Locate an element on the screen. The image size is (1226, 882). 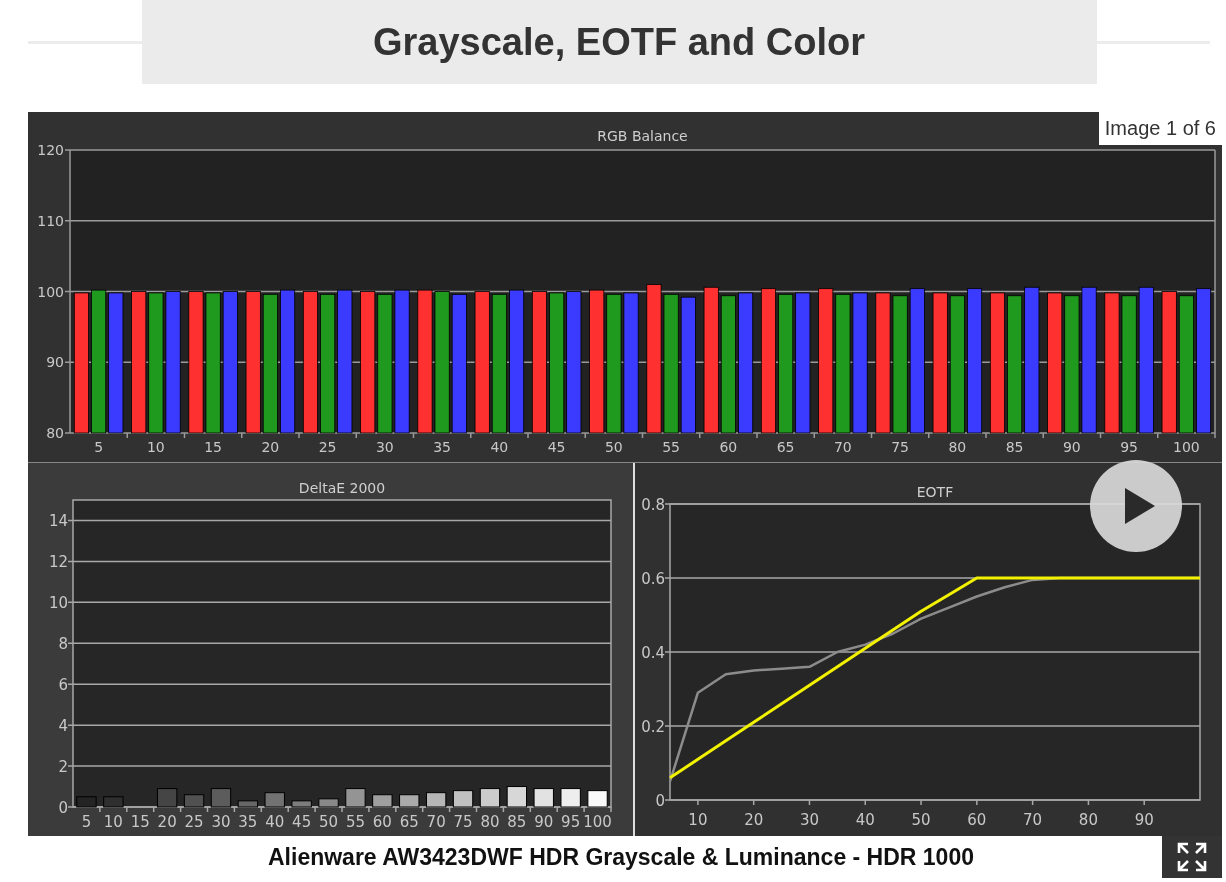
fullscreen-button is located at coordinates (1192, 857).